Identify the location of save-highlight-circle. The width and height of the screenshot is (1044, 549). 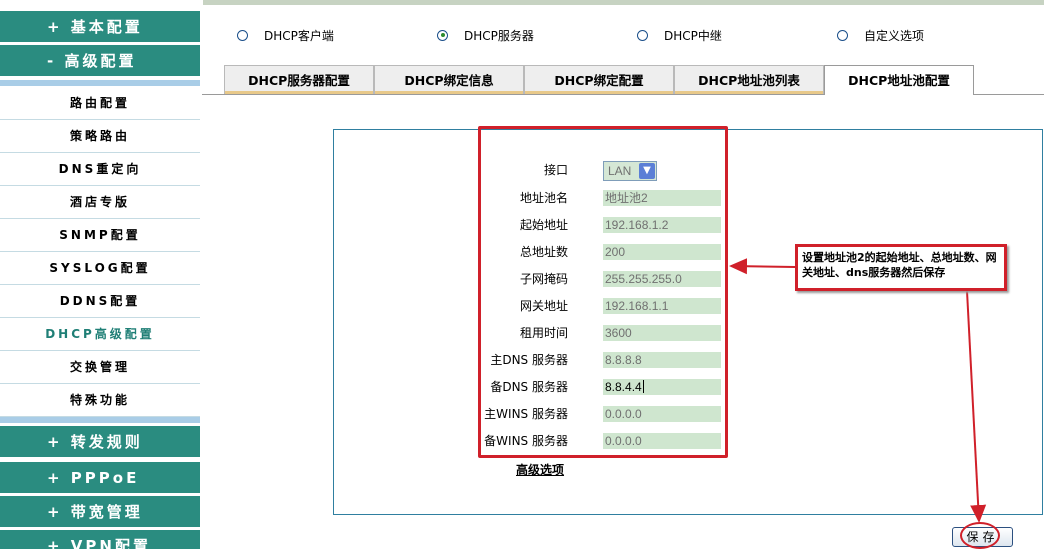
(980, 535).